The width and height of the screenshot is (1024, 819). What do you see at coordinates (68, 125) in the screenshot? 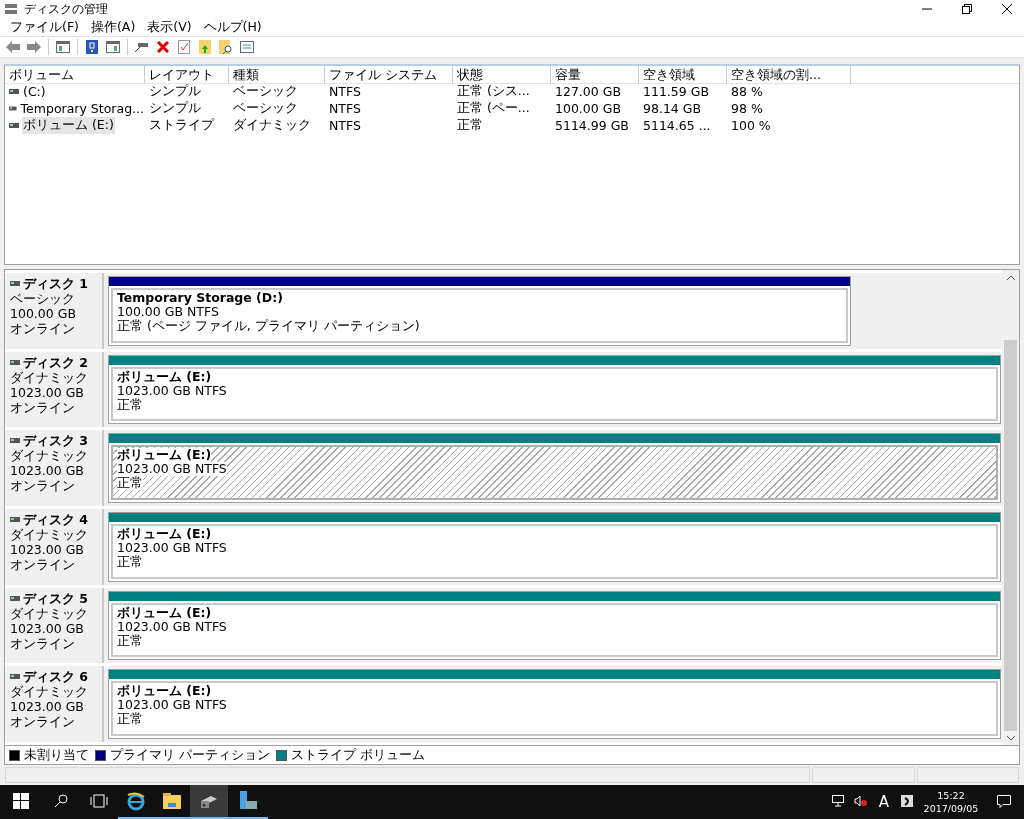
I see `volume-name: ボリューム (E:)` at bounding box center [68, 125].